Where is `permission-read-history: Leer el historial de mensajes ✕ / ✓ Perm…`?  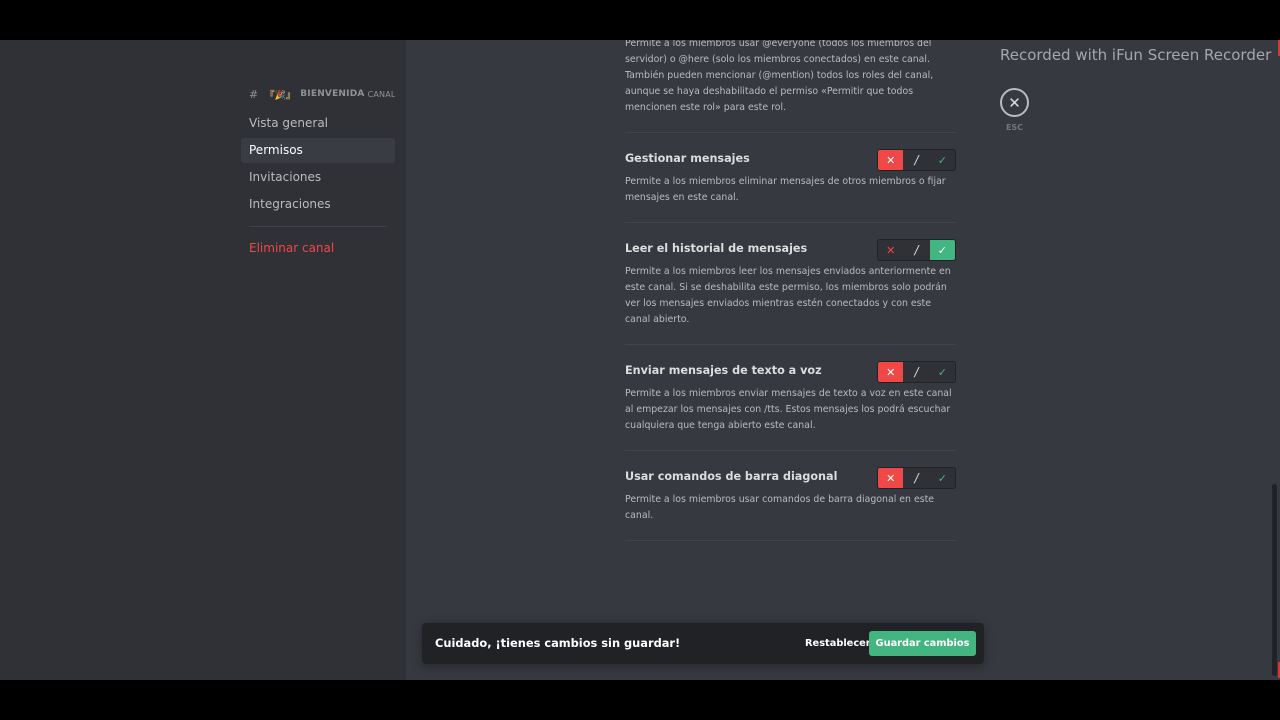
permission-read-history: Leer el historial de mensajes ✕ / ✓ Perm… is located at coordinates (790, 283).